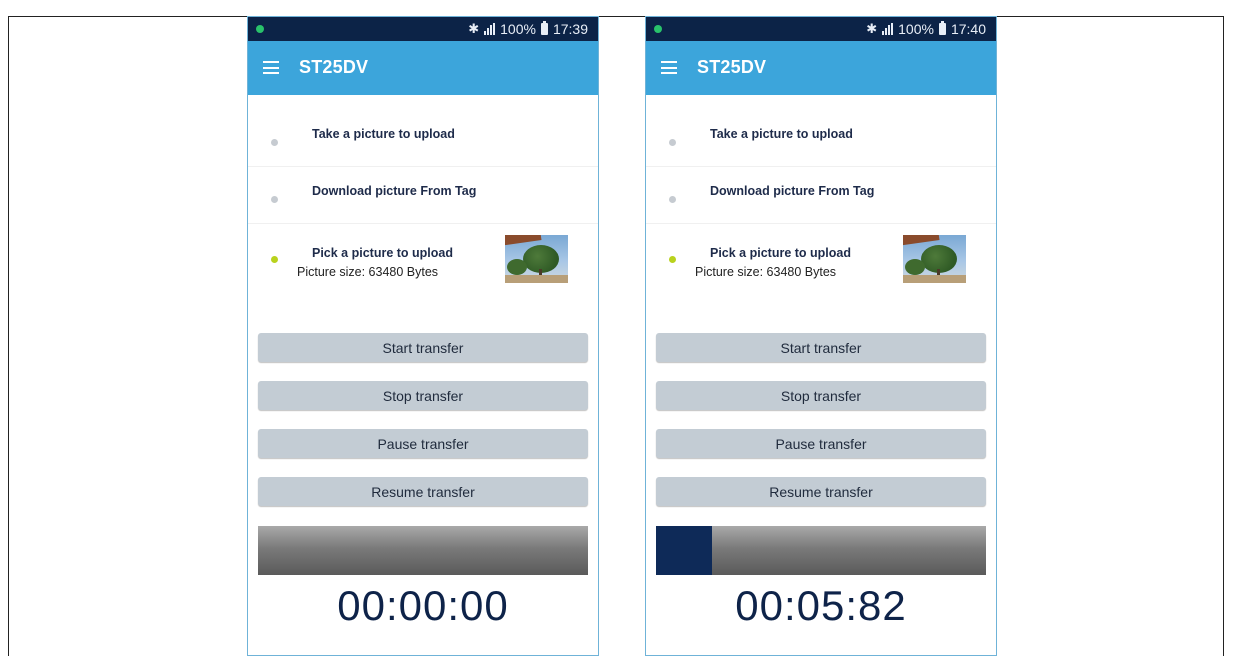 Image resolution: width=1233 pixels, height=656 pixels. I want to click on progress-fill, so click(684, 550).